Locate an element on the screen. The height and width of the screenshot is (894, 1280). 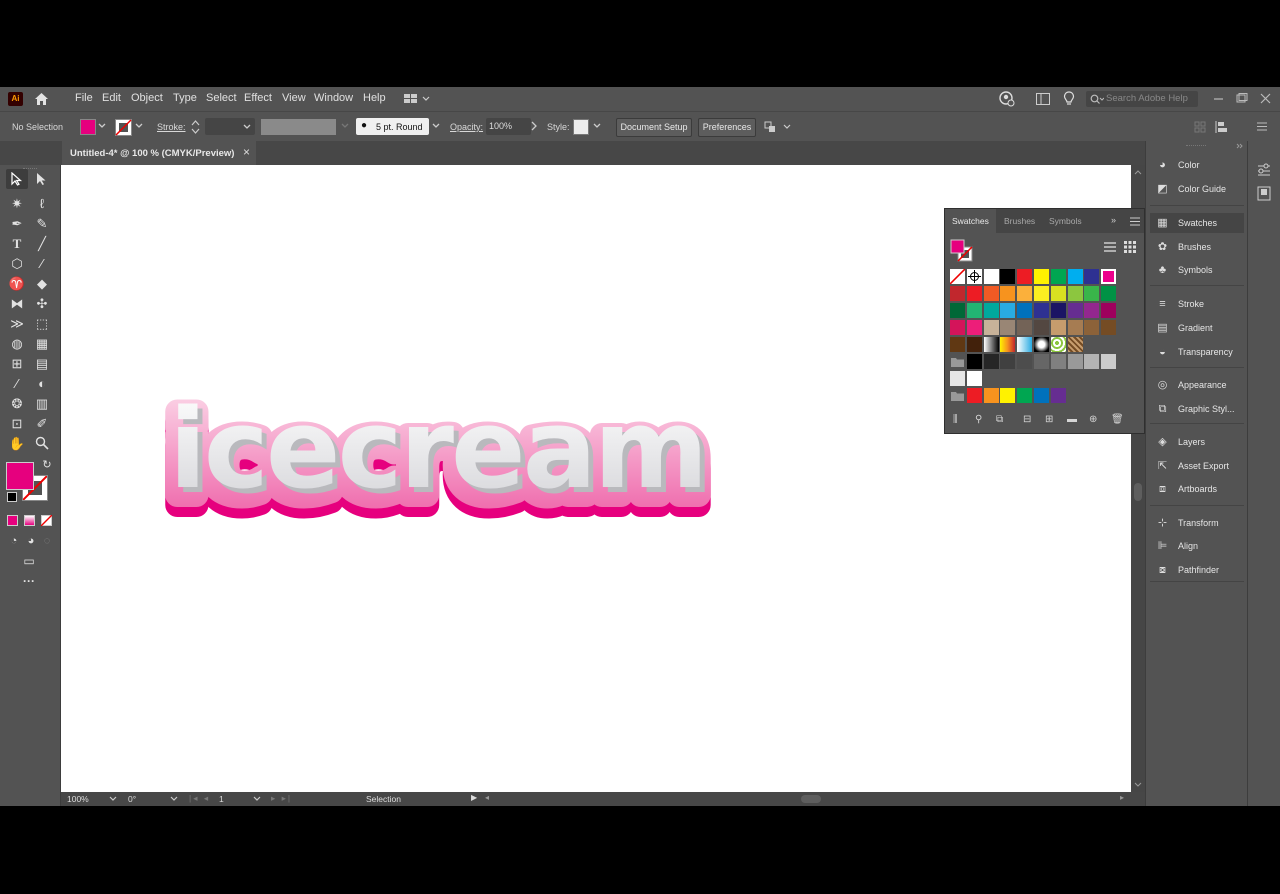
draw-inside-icon: ◌ is located at coordinates (47, 541).